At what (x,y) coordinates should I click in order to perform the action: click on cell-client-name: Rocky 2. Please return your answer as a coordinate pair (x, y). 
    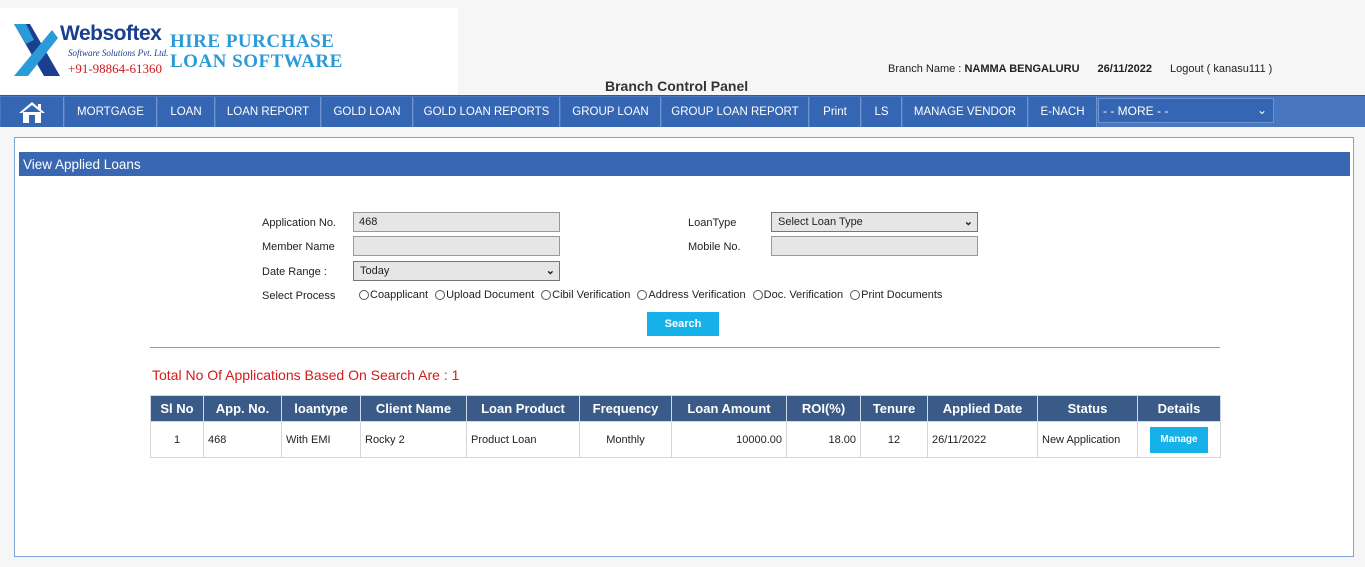
    Looking at the image, I should click on (413, 439).